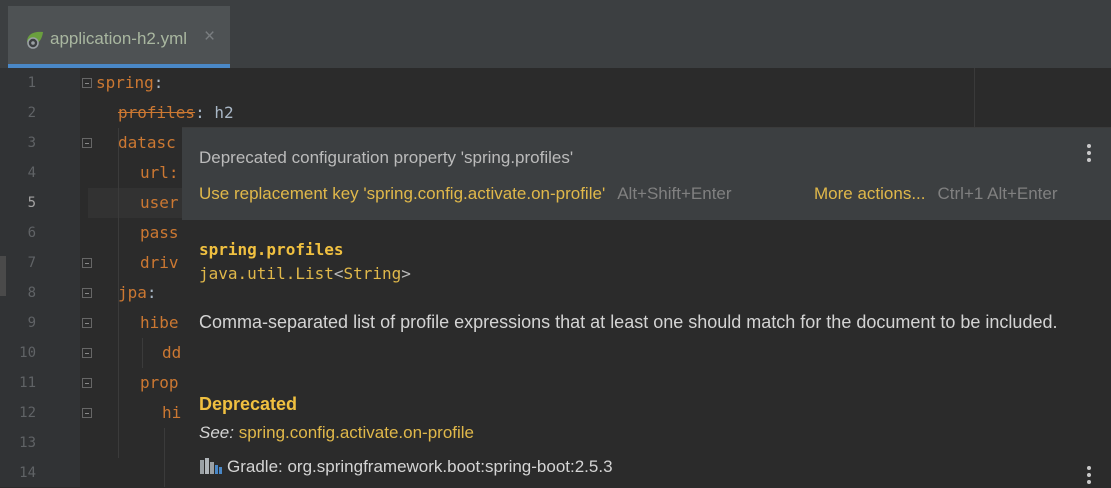 This screenshot has height=488, width=1111. I want to click on code-line-7: driv, so click(159, 263).